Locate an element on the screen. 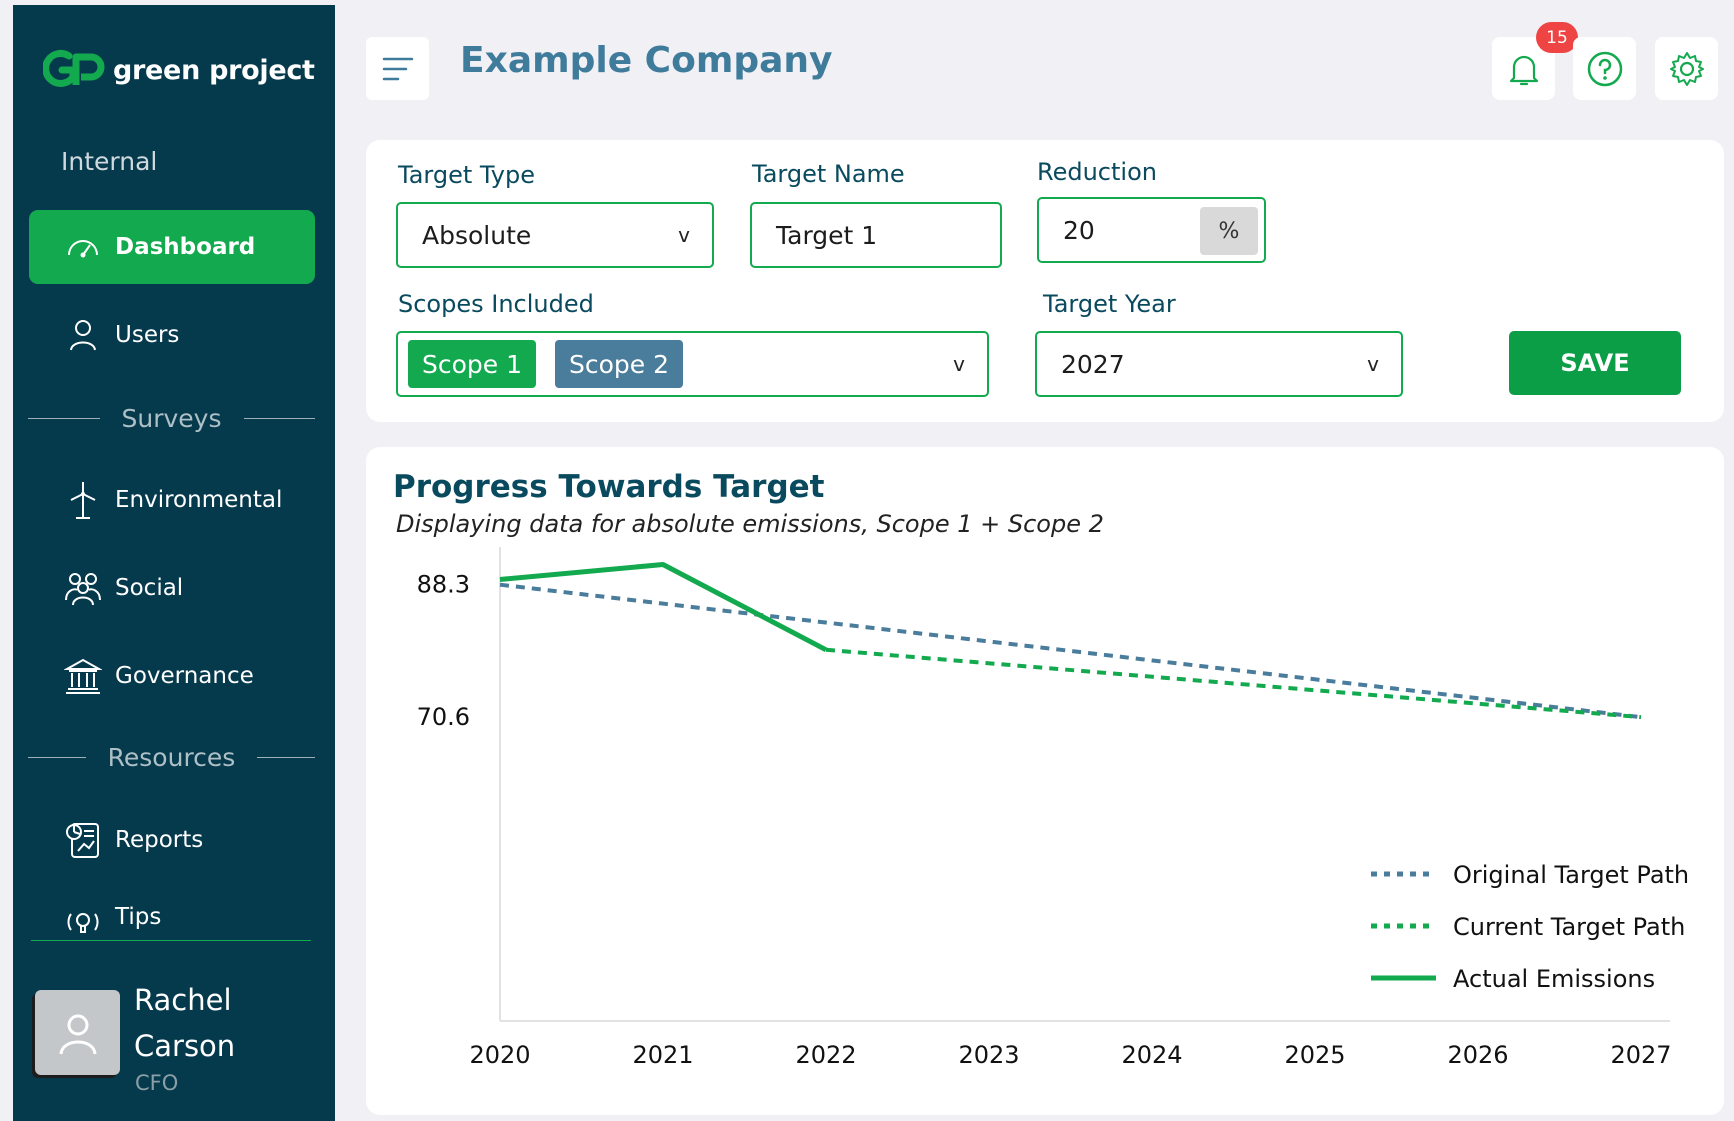  sidebar-item-dashboard: Dashboard is located at coordinates (172, 247).